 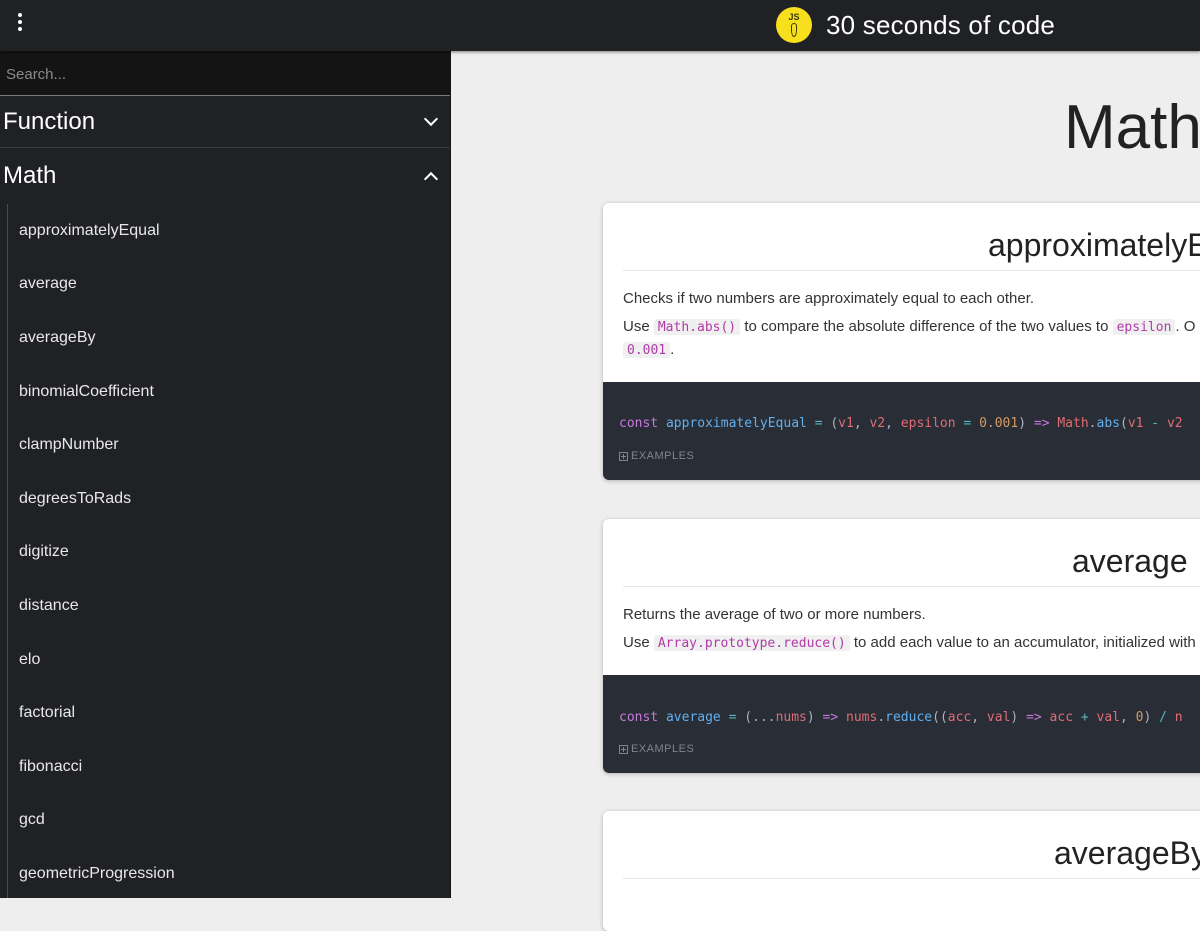 I want to click on category-function: Function, so click(x=225, y=122).